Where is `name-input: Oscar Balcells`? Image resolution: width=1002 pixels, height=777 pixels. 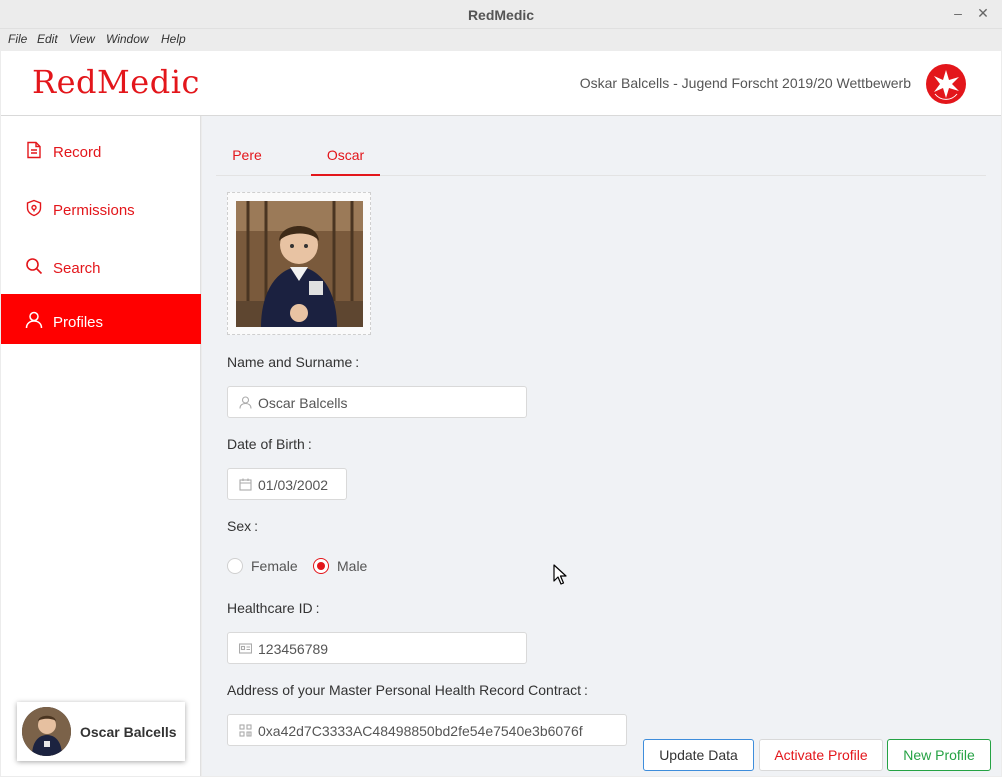 name-input: Oscar Balcells is located at coordinates (377, 402).